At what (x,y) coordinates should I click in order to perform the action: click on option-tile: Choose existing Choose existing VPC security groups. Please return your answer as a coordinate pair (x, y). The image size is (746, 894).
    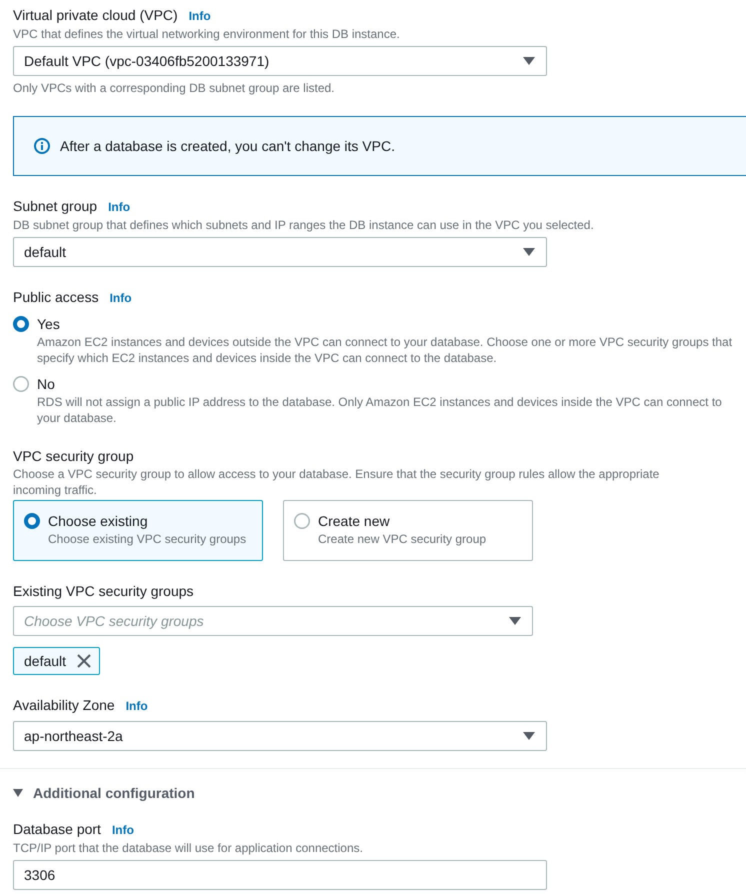
    Looking at the image, I should click on (138, 530).